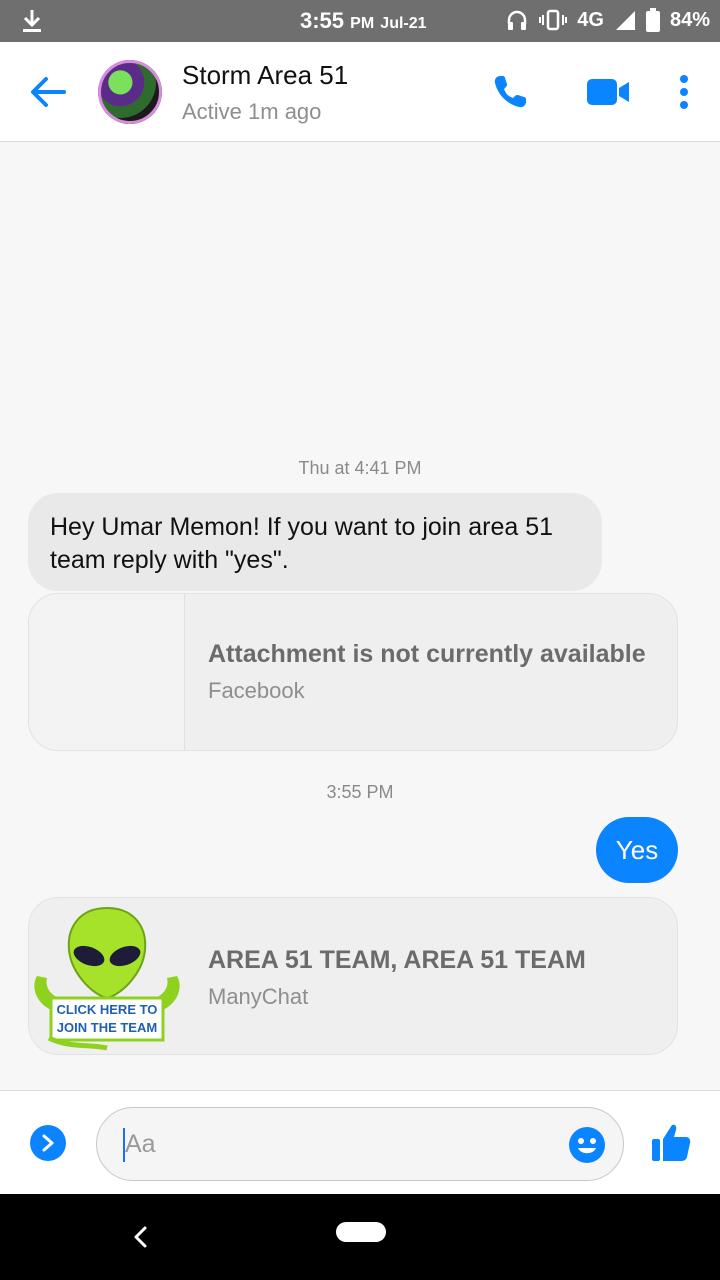 This screenshot has width=720, height=1280. What do you see at coordinates (360, 468) in the screenshot?
I see `timestamp: Thu at 4:41 PM` at bounding box center [360, 468].